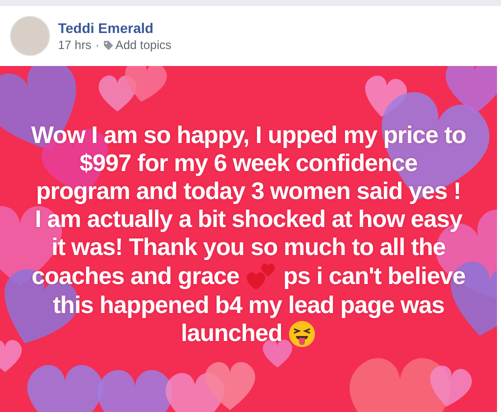 This screenshot has width=501, height=412. Describe the element at coordinates (302, 334) in the screenshot. I see `tongue-face-icon` at that location.